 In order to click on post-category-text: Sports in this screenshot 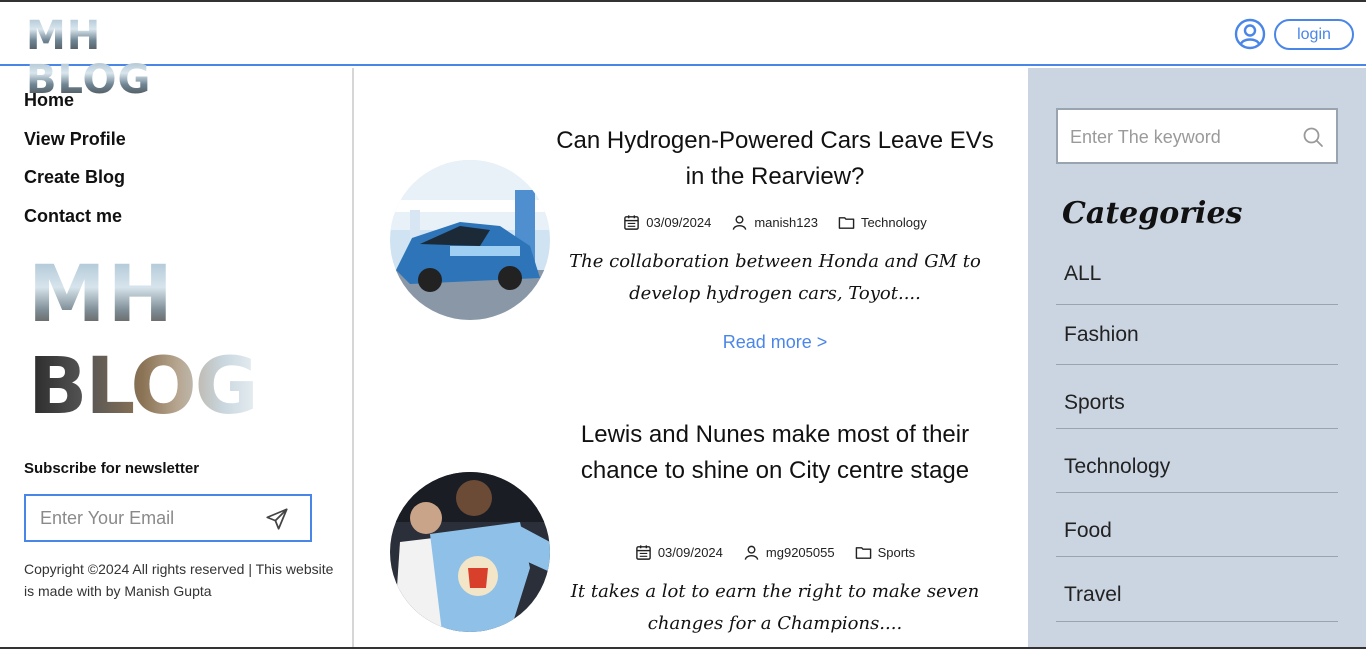, I will do `click(896, 552)`.